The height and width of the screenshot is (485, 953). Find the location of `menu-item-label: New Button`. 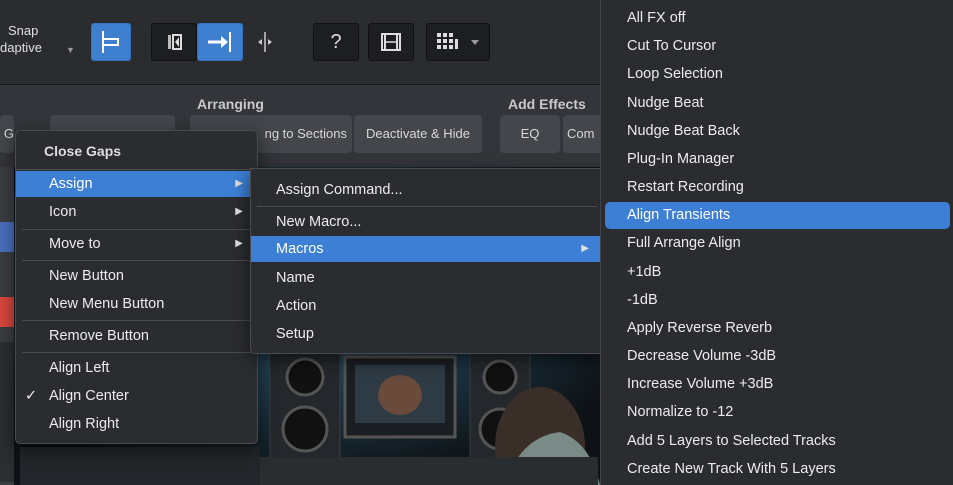

menu-item-label: New Button is located at coordinates (86, 276).